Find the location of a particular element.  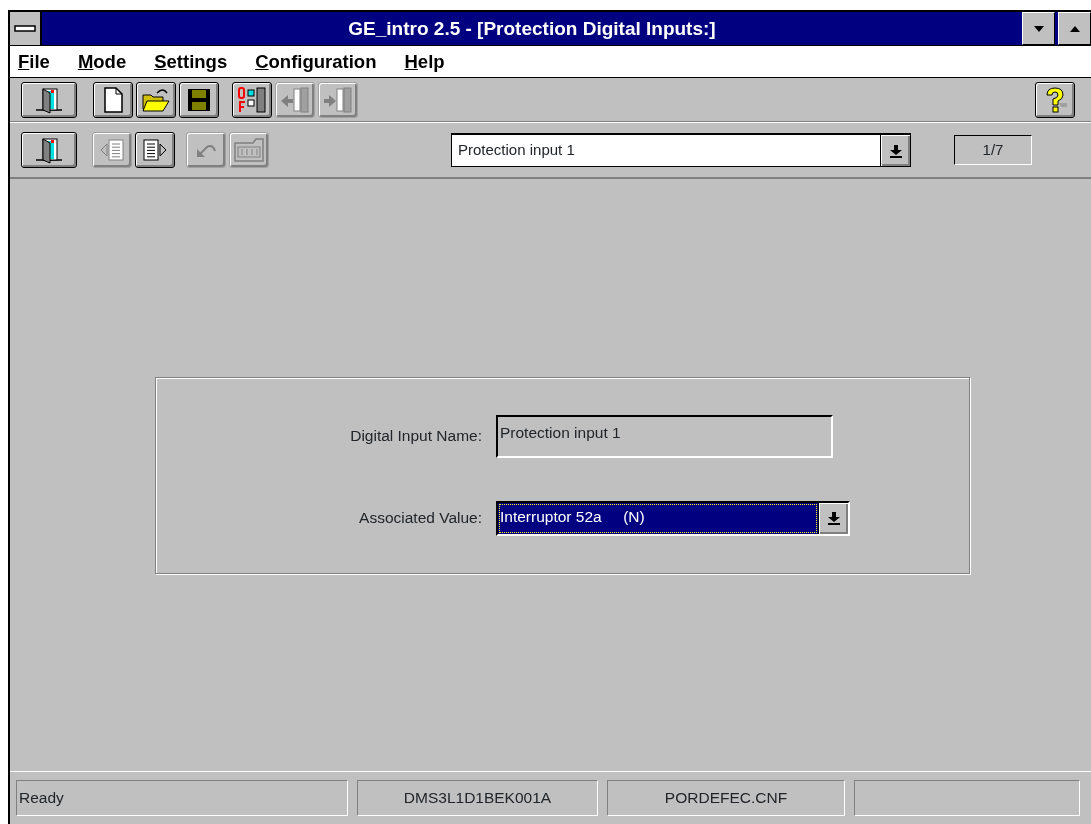

input-selector-dropdown: Protection input 1 is located at coordinates (681, 150).